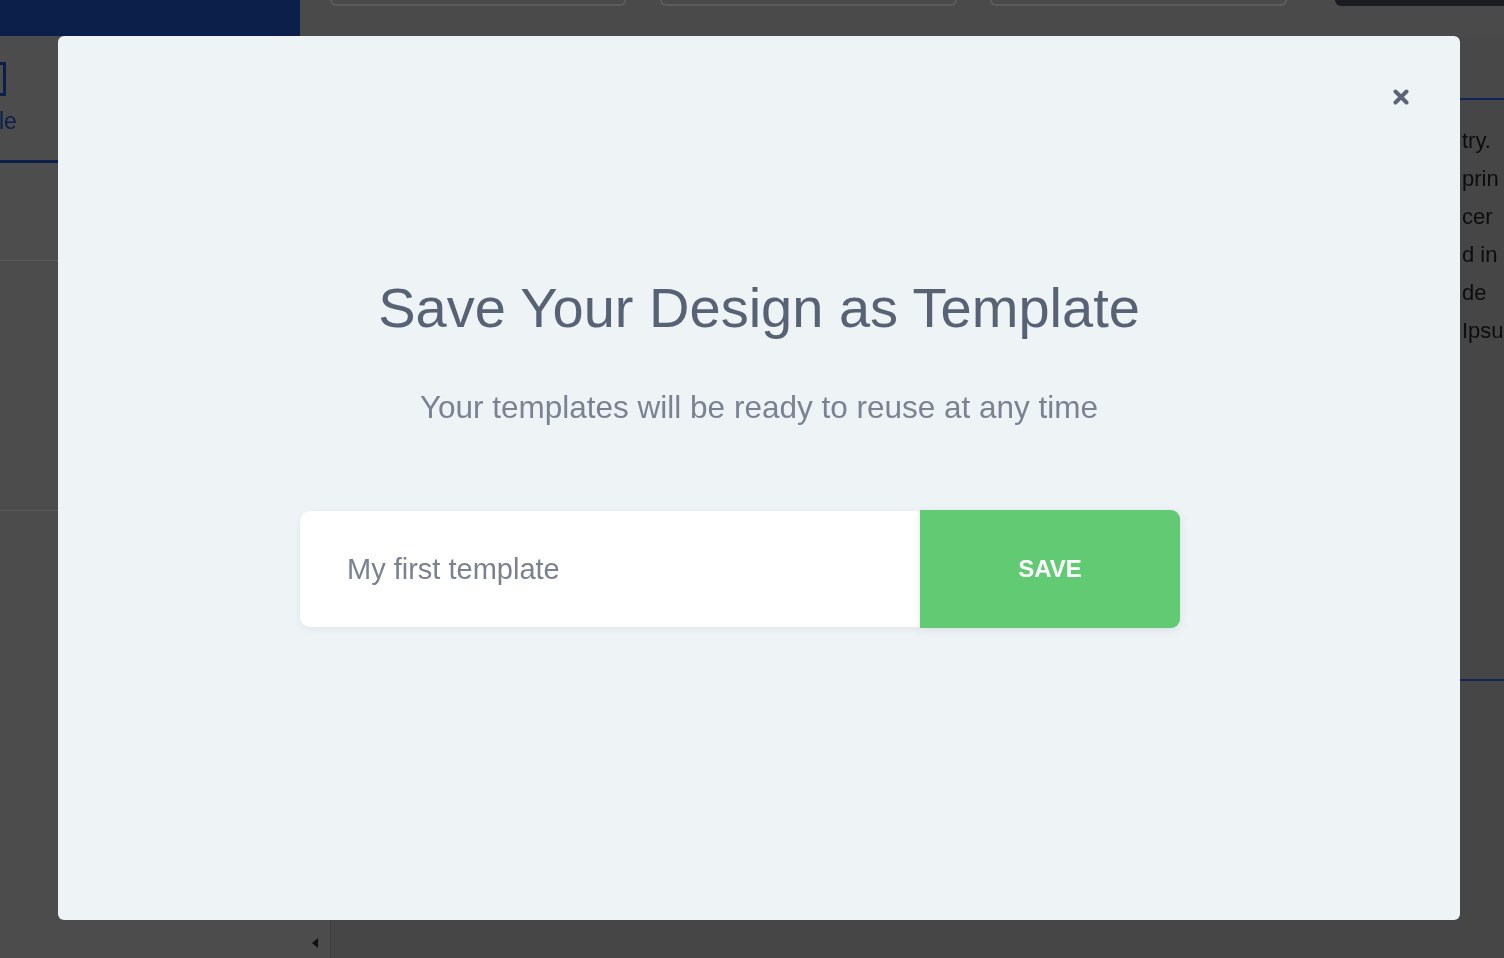 Image resolution: width=1504 pixels, height=958 pixels. What do you see at coordinates (1050, 569) in the screenshot?
I see `save-button: SAVE` at bounding box center [1050, 569].